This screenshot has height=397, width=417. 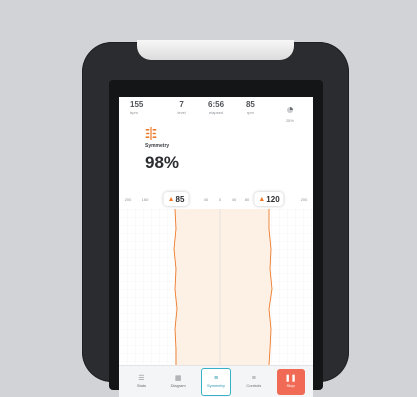 I want to click on stats-row: 155 bpm 7 level 6:56 elapsed 85 rpm 25%, so click(x=216, y=110).